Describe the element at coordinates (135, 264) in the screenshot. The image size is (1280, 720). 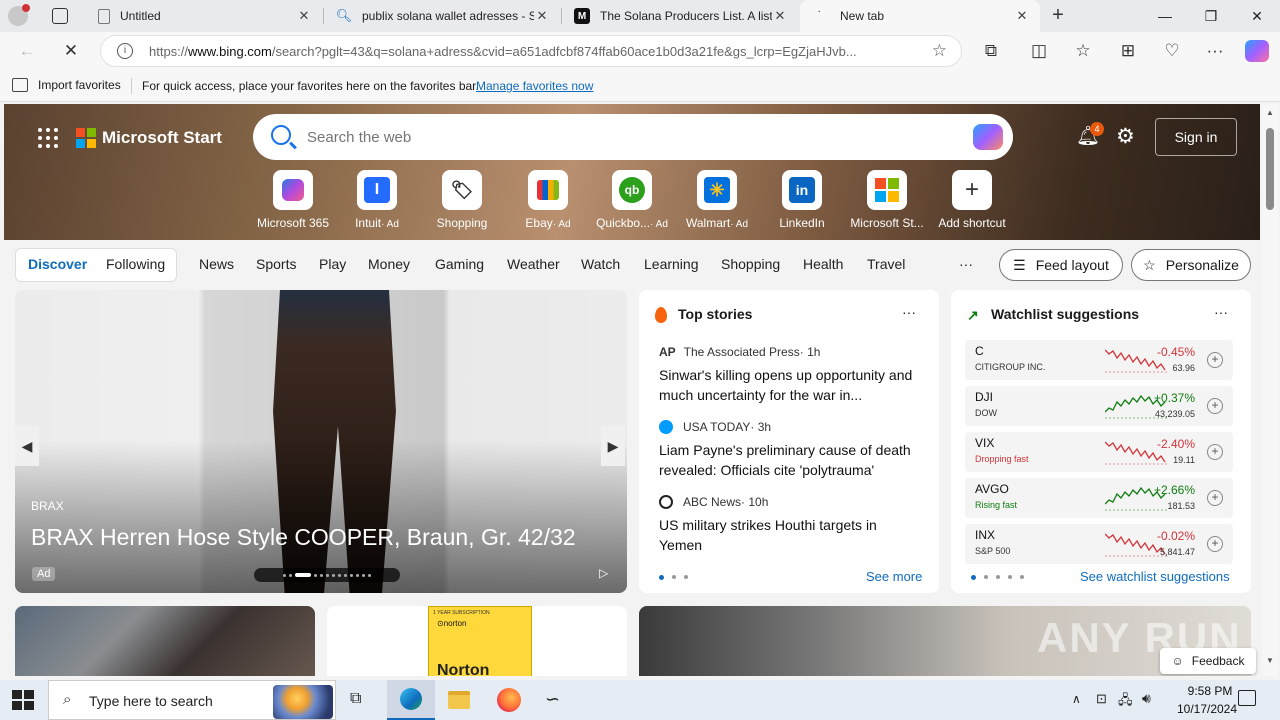
I see `tab-following: Following` at that location.